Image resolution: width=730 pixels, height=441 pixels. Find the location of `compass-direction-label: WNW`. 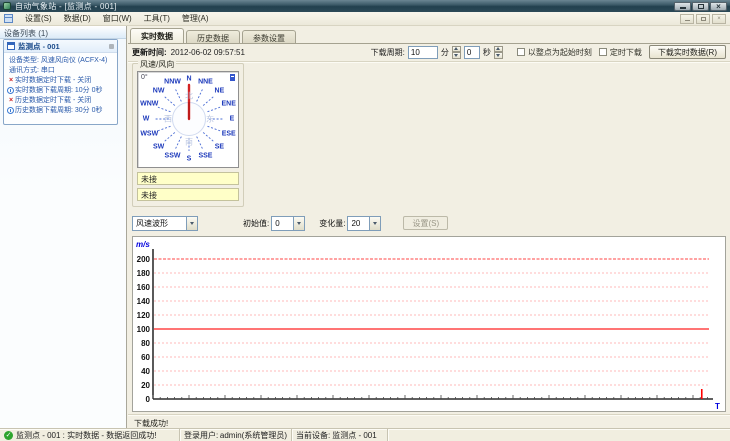

compass-direction-label: WNW is located at coordinates (149, 104).